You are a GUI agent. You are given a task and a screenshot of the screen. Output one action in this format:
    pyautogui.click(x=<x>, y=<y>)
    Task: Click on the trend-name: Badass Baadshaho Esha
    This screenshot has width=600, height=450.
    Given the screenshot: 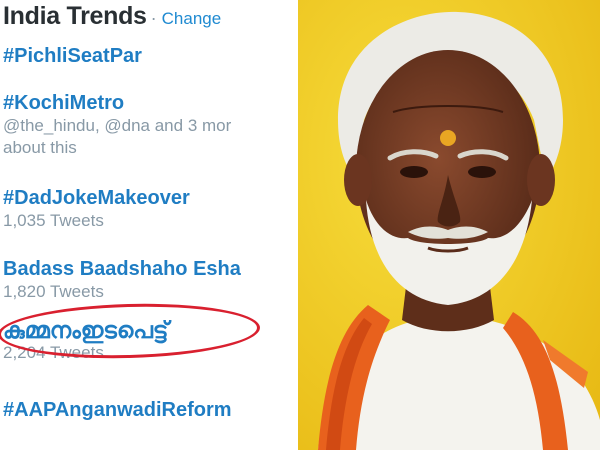 What is the action you would take?
    pyautogui.click(x=122, y=269)
    